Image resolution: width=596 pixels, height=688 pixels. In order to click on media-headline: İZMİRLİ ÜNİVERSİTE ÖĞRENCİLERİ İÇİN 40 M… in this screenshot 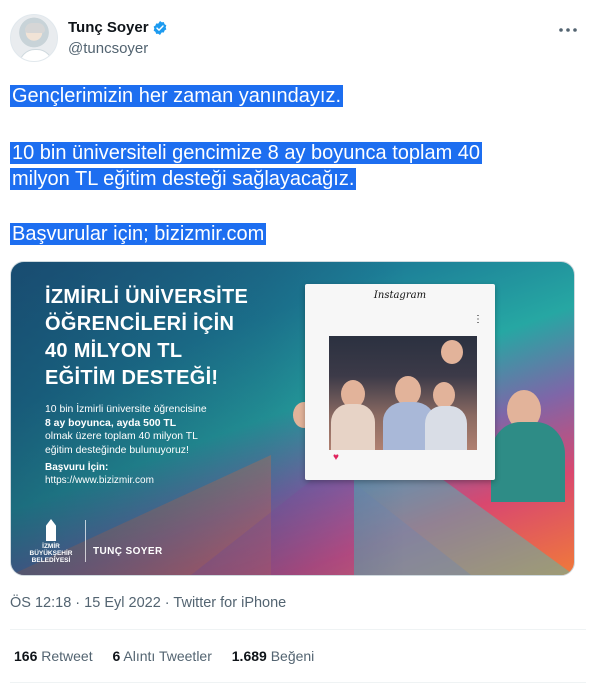, I will do `click(147, 337)`.